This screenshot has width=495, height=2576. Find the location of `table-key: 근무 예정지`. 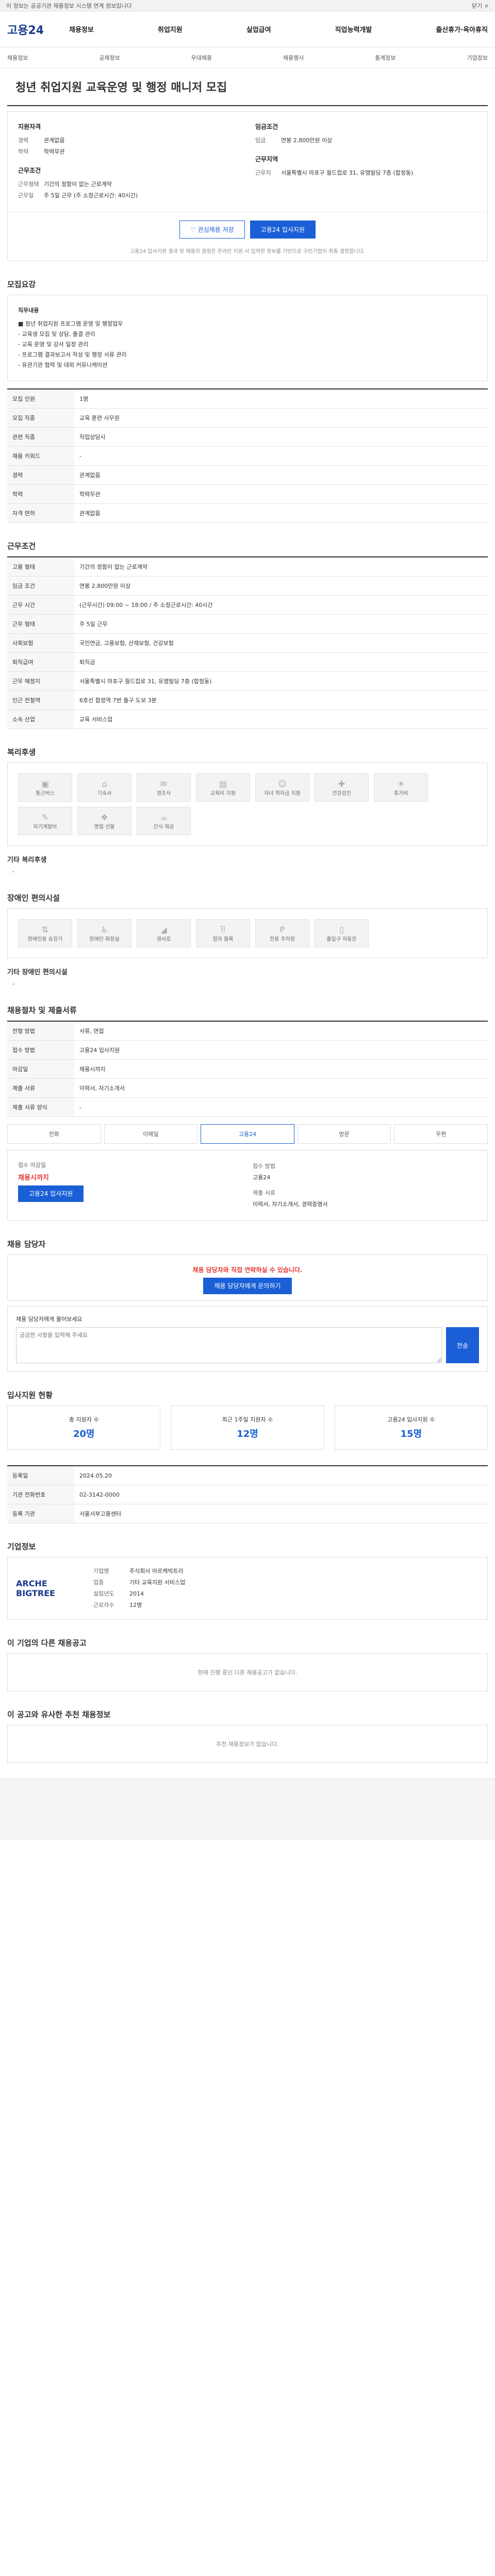

table-key: 근무 예정지 is located at coordinates (40, 681).